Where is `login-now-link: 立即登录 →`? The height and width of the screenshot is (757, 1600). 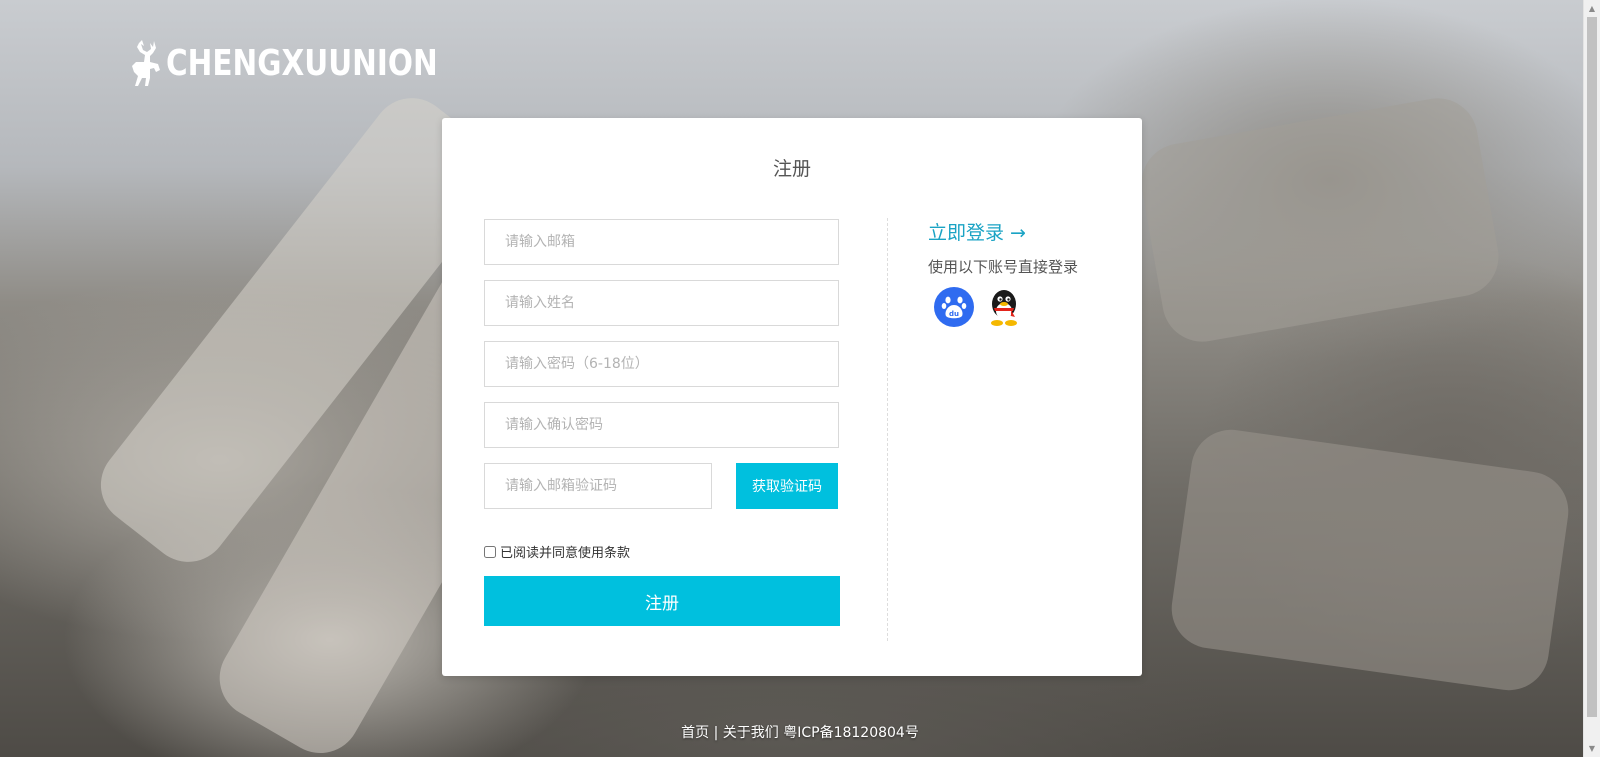
login-now-link: 立即登录 → is located at coordinates (977, 231).